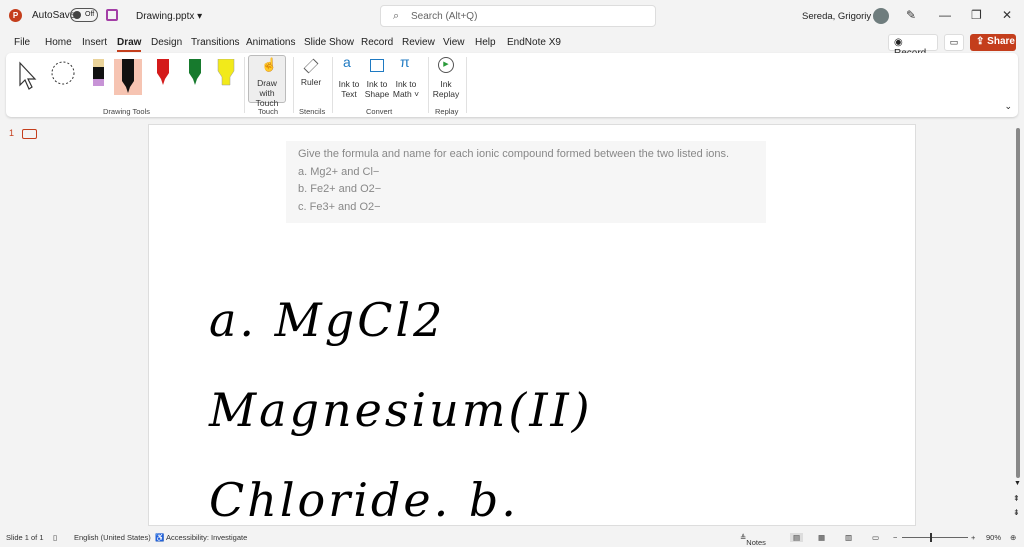 This screenshot has height=547, width=1024. I want to click on accessibility-status: Accessibility: Investigate, so click(206, 537).